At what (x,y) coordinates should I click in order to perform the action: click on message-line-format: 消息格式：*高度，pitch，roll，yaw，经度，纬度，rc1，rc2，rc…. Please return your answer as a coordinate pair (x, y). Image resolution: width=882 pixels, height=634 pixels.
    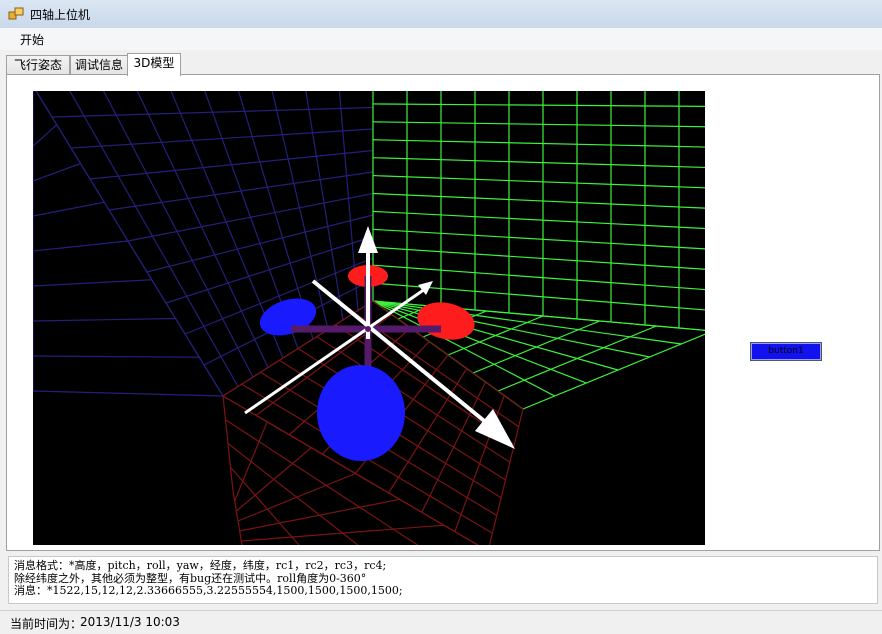
    Looking at the image, I should click on (200, 565).